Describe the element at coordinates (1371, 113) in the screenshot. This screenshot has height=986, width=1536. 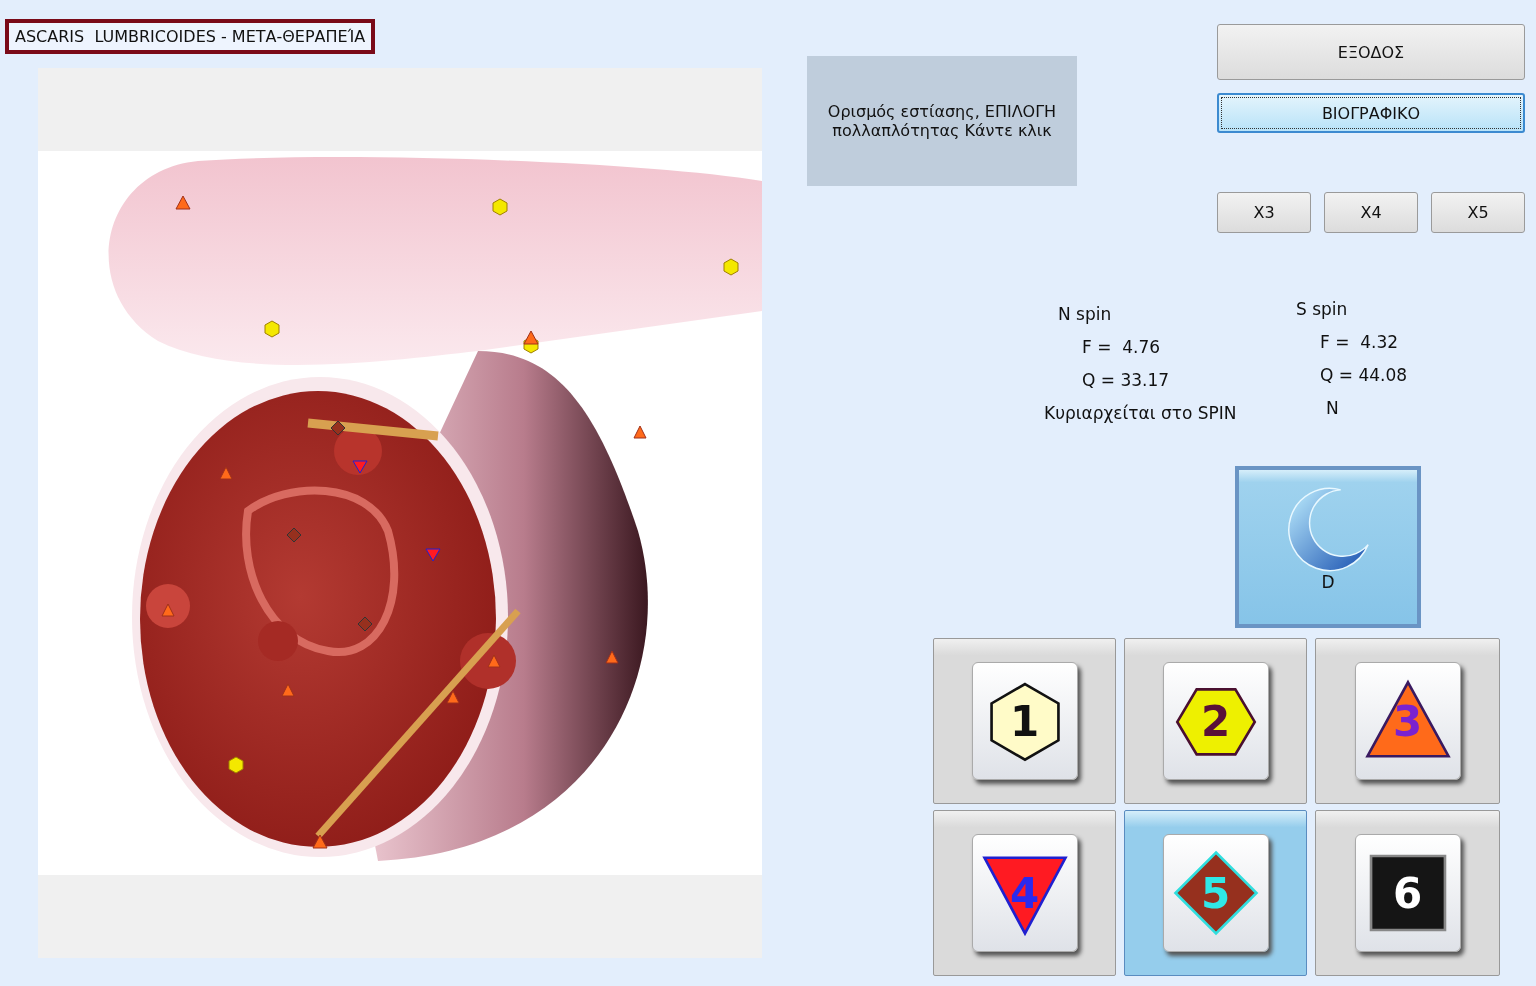
I see `biography-button: ΒΙΟΓΡΑΦΙΚΟ` at that location.